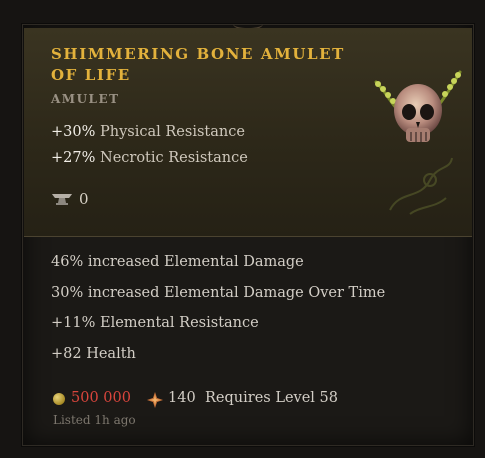 This screenshot has height=458, width=485. Describe the element at coordinates (94, 420) in the screenshot. I see `listed-time: Listed 1h ago` at that location.